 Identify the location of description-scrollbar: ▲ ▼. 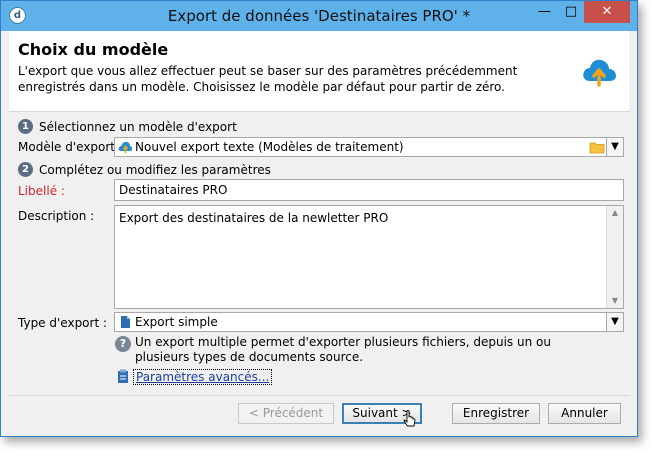
(614, 257).